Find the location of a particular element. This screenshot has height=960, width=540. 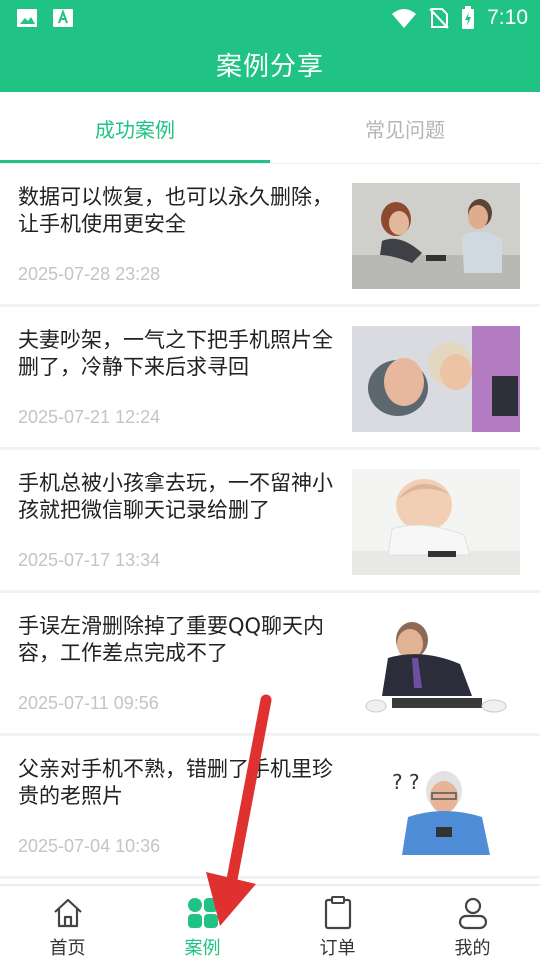

case-date: 2025-07-04 10:36 is located at coordinates (89, 846).